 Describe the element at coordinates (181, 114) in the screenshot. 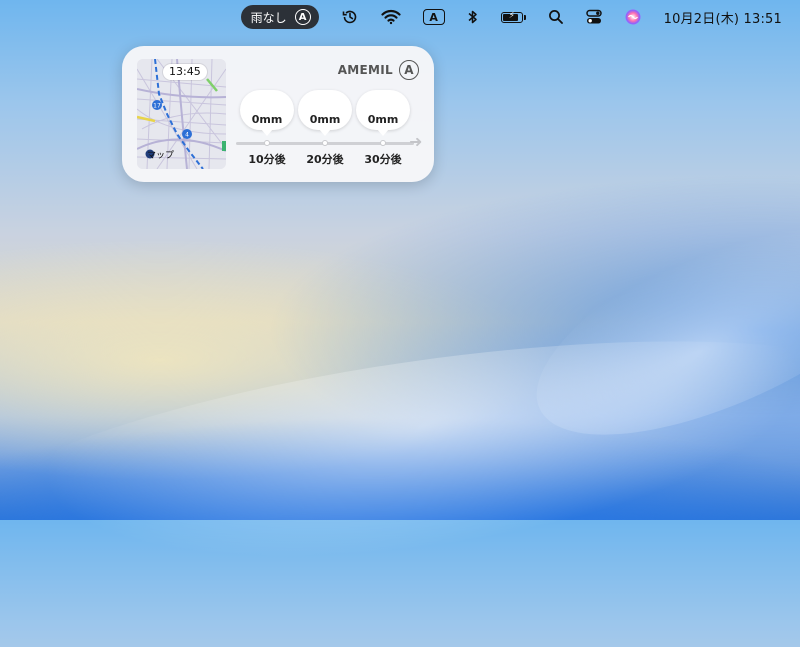

I see `rain-map-thumbnail: 17 4 13:45 マップ` at that location.